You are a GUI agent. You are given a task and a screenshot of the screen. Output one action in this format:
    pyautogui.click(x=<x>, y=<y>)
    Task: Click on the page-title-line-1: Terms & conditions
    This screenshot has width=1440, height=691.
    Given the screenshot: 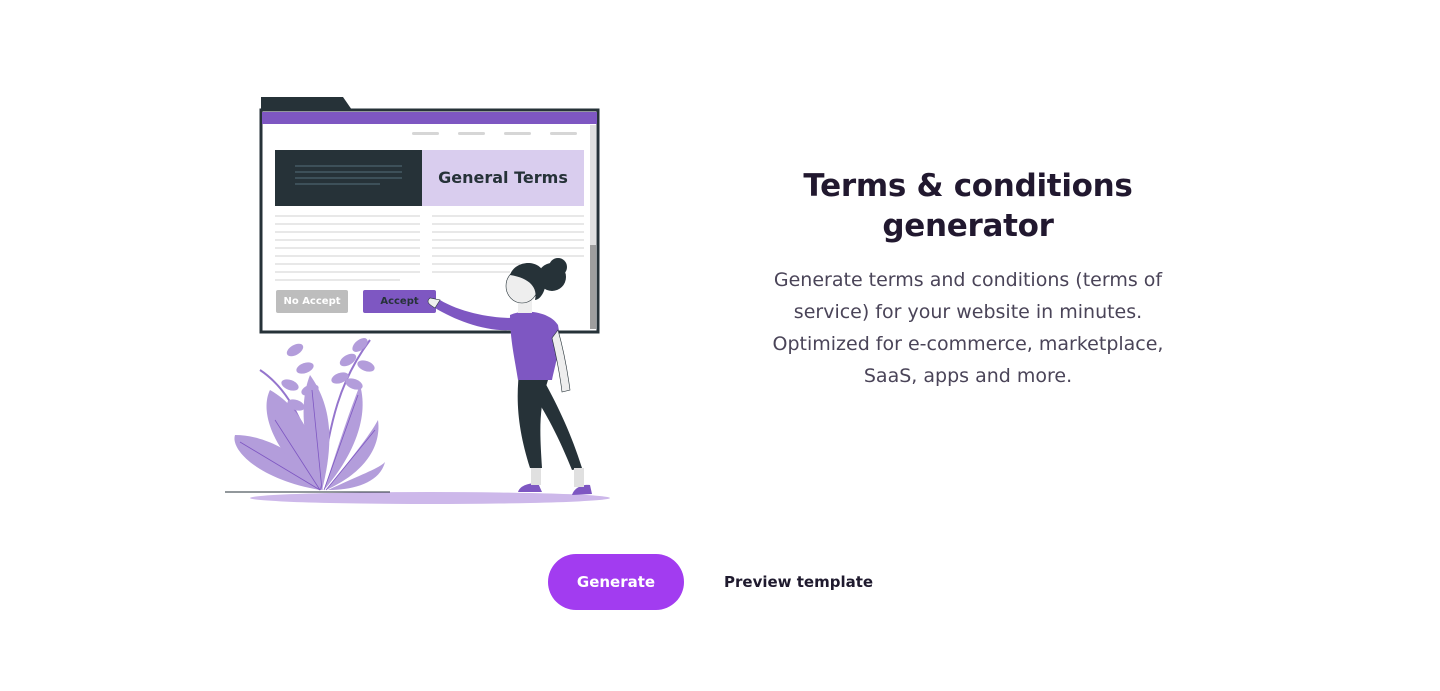 What is the action you would take?
    pyautogui.click(x=968, y=186)
    